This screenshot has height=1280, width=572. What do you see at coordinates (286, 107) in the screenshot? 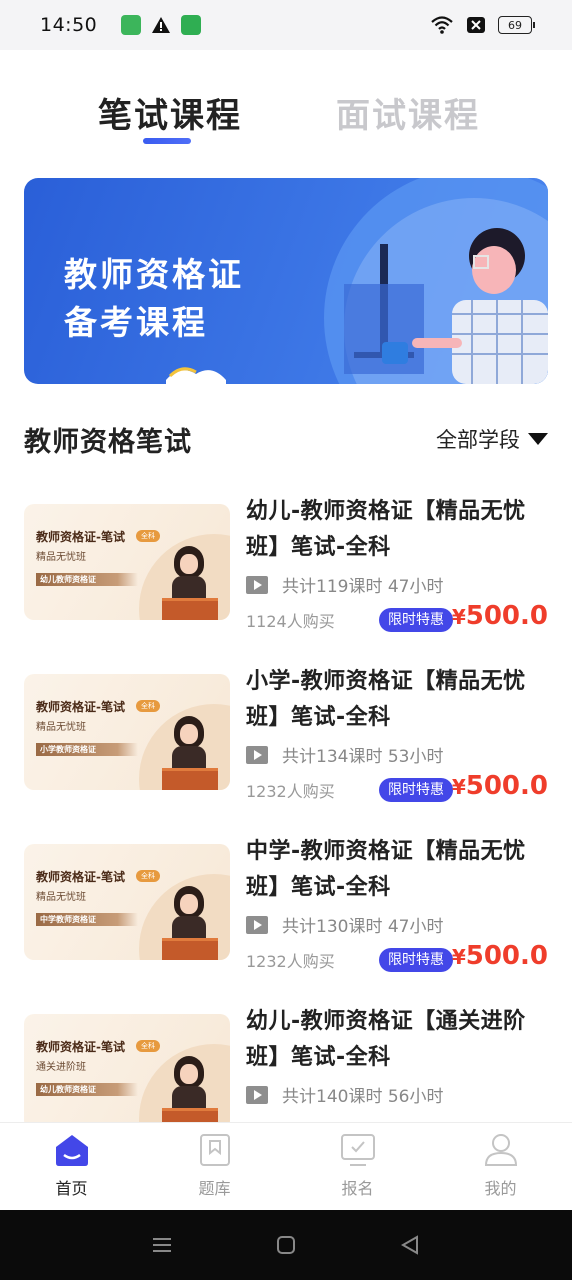
I see `course-type-tabs: 笔试课程 面试课程` at bounding box center [286, 107].